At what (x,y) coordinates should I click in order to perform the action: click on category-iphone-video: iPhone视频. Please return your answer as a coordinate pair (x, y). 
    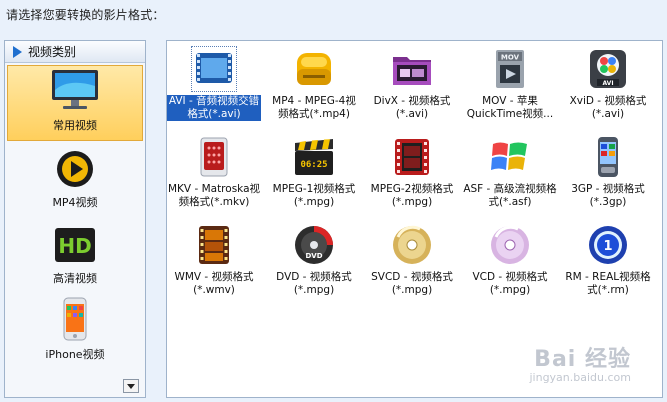
    Looking at the image, I should click on (75, 331).